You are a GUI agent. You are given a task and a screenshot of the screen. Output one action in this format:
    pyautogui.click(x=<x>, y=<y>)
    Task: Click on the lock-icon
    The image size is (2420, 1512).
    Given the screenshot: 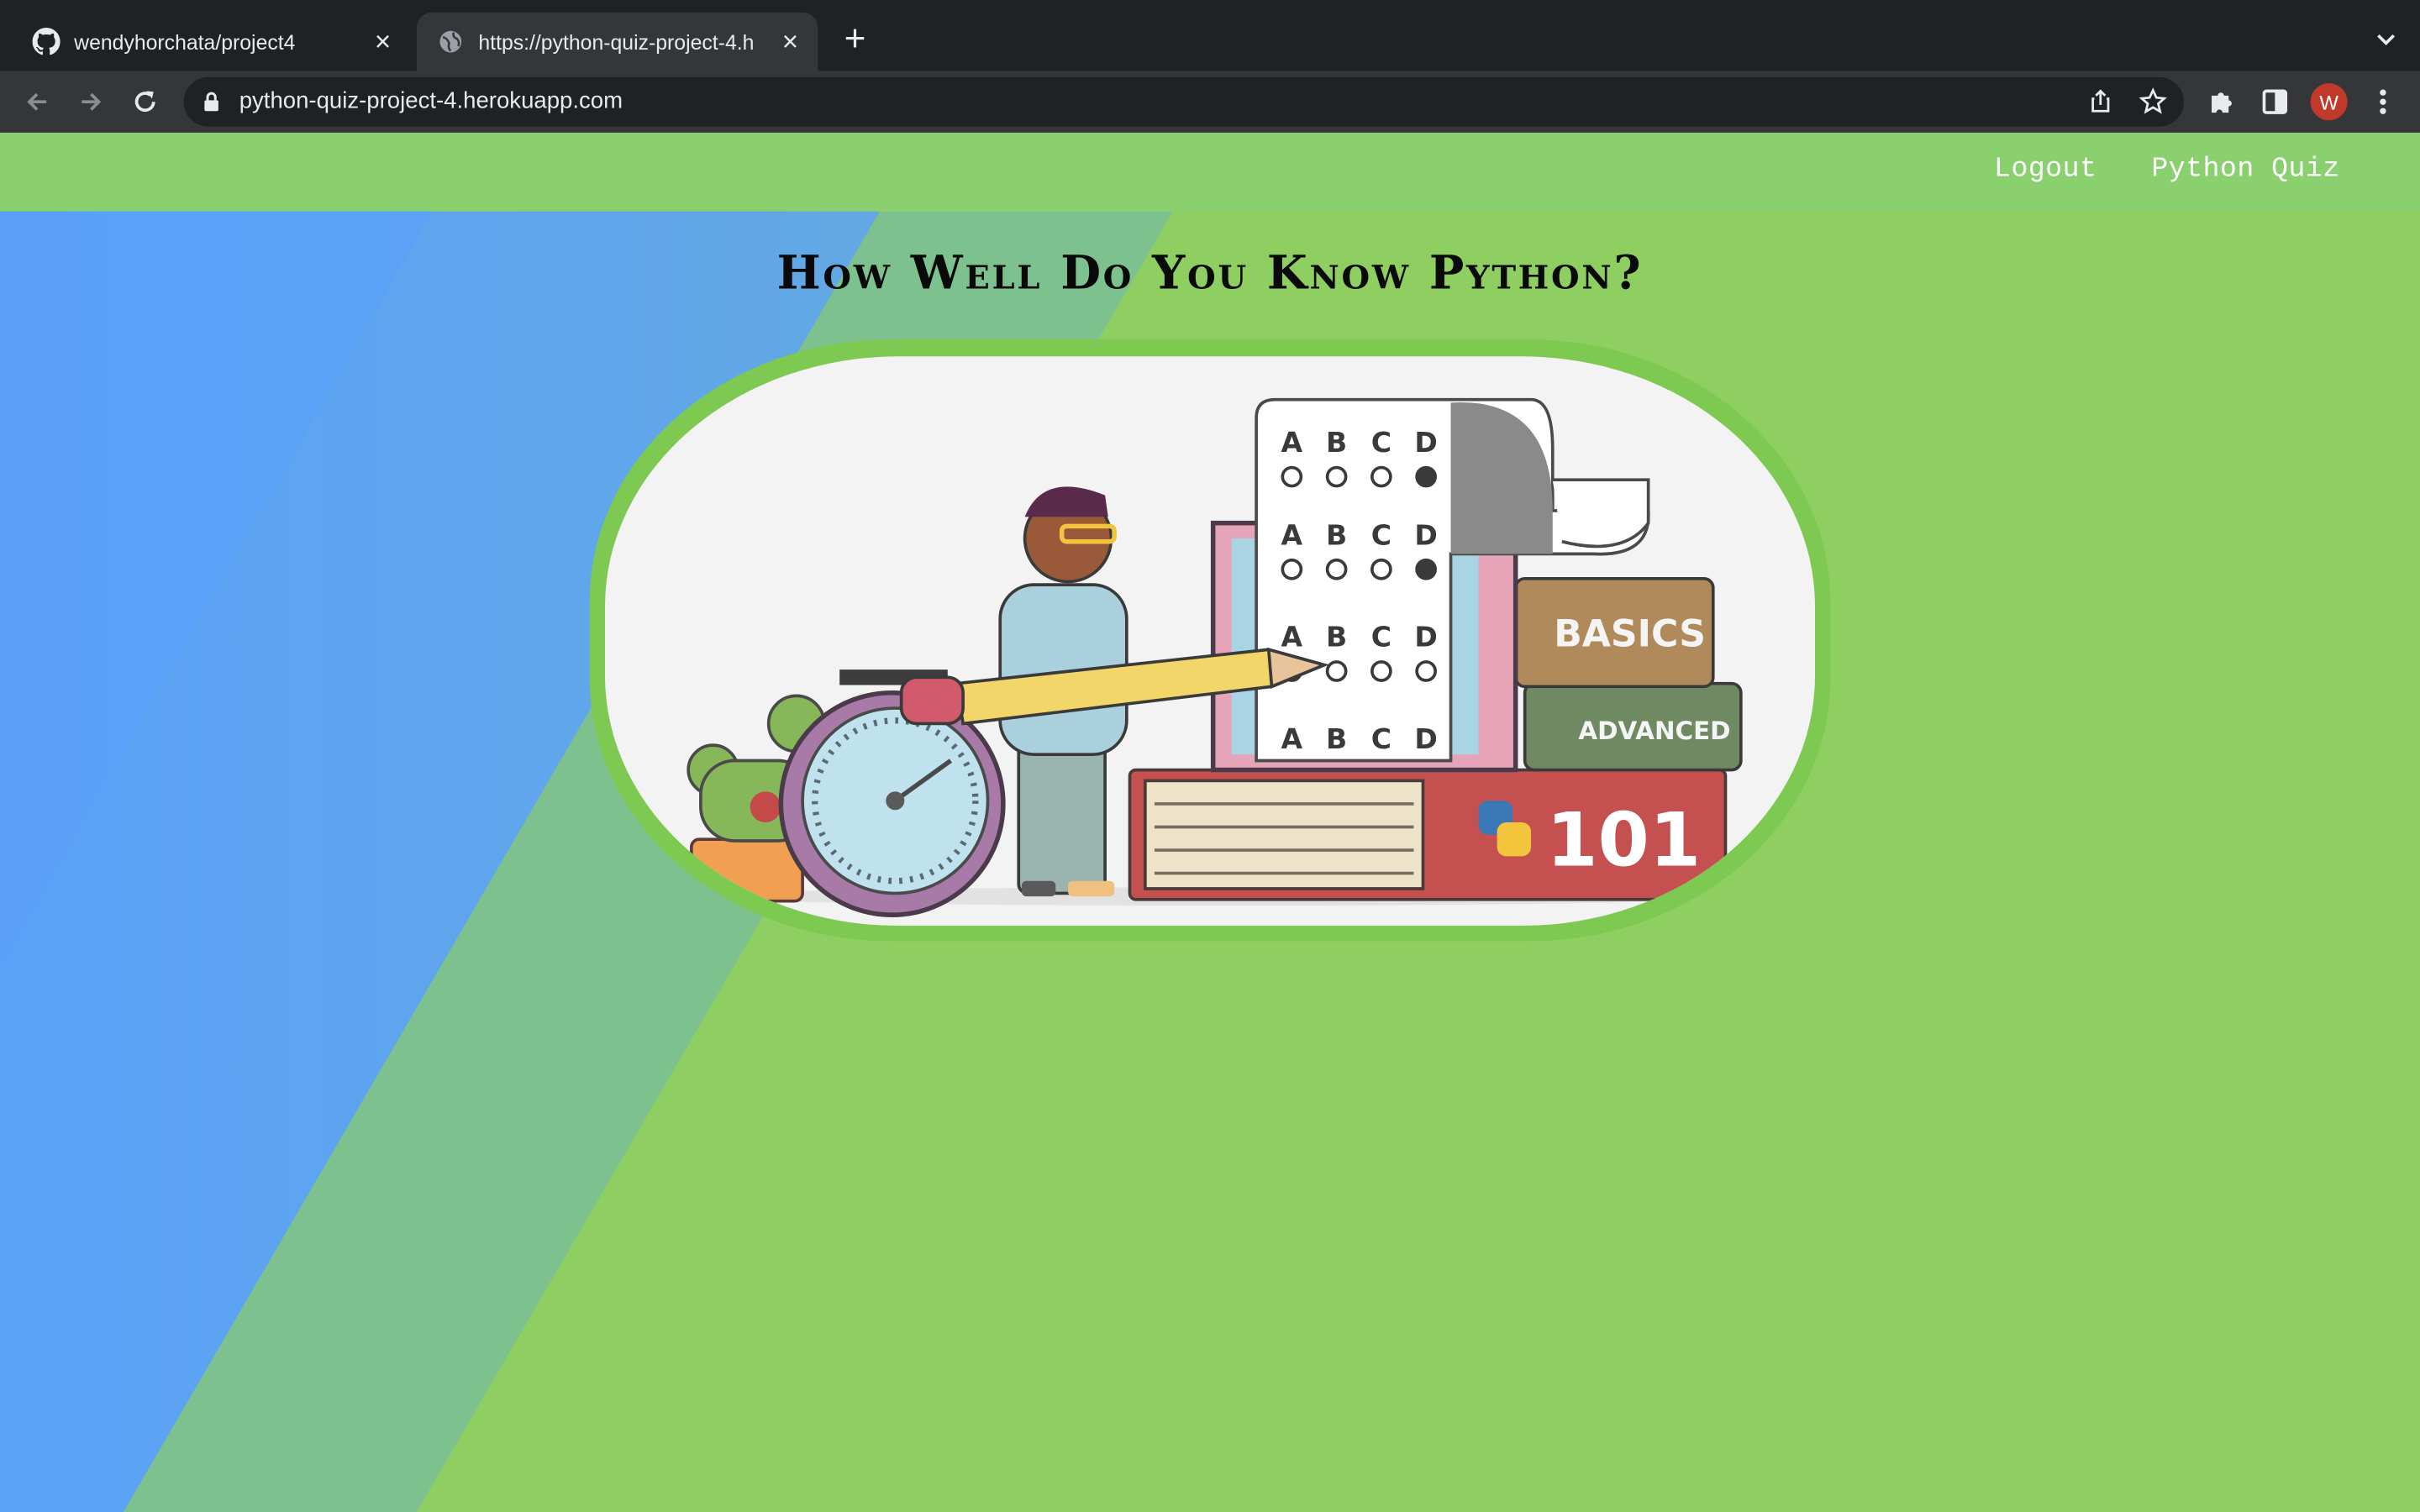 What is the action you would take?
    pyautogui.click(x=212, y=102)
    